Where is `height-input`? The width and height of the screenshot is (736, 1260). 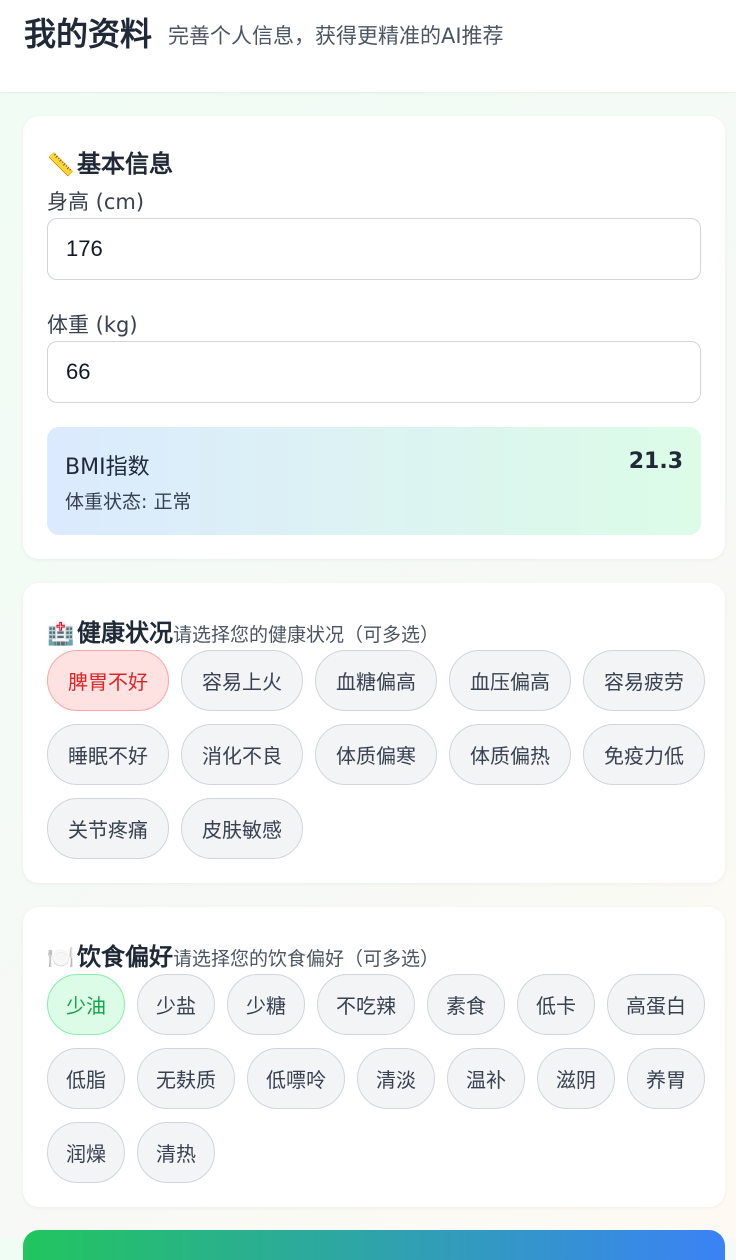 height-input is located at coordinates (374, 249).